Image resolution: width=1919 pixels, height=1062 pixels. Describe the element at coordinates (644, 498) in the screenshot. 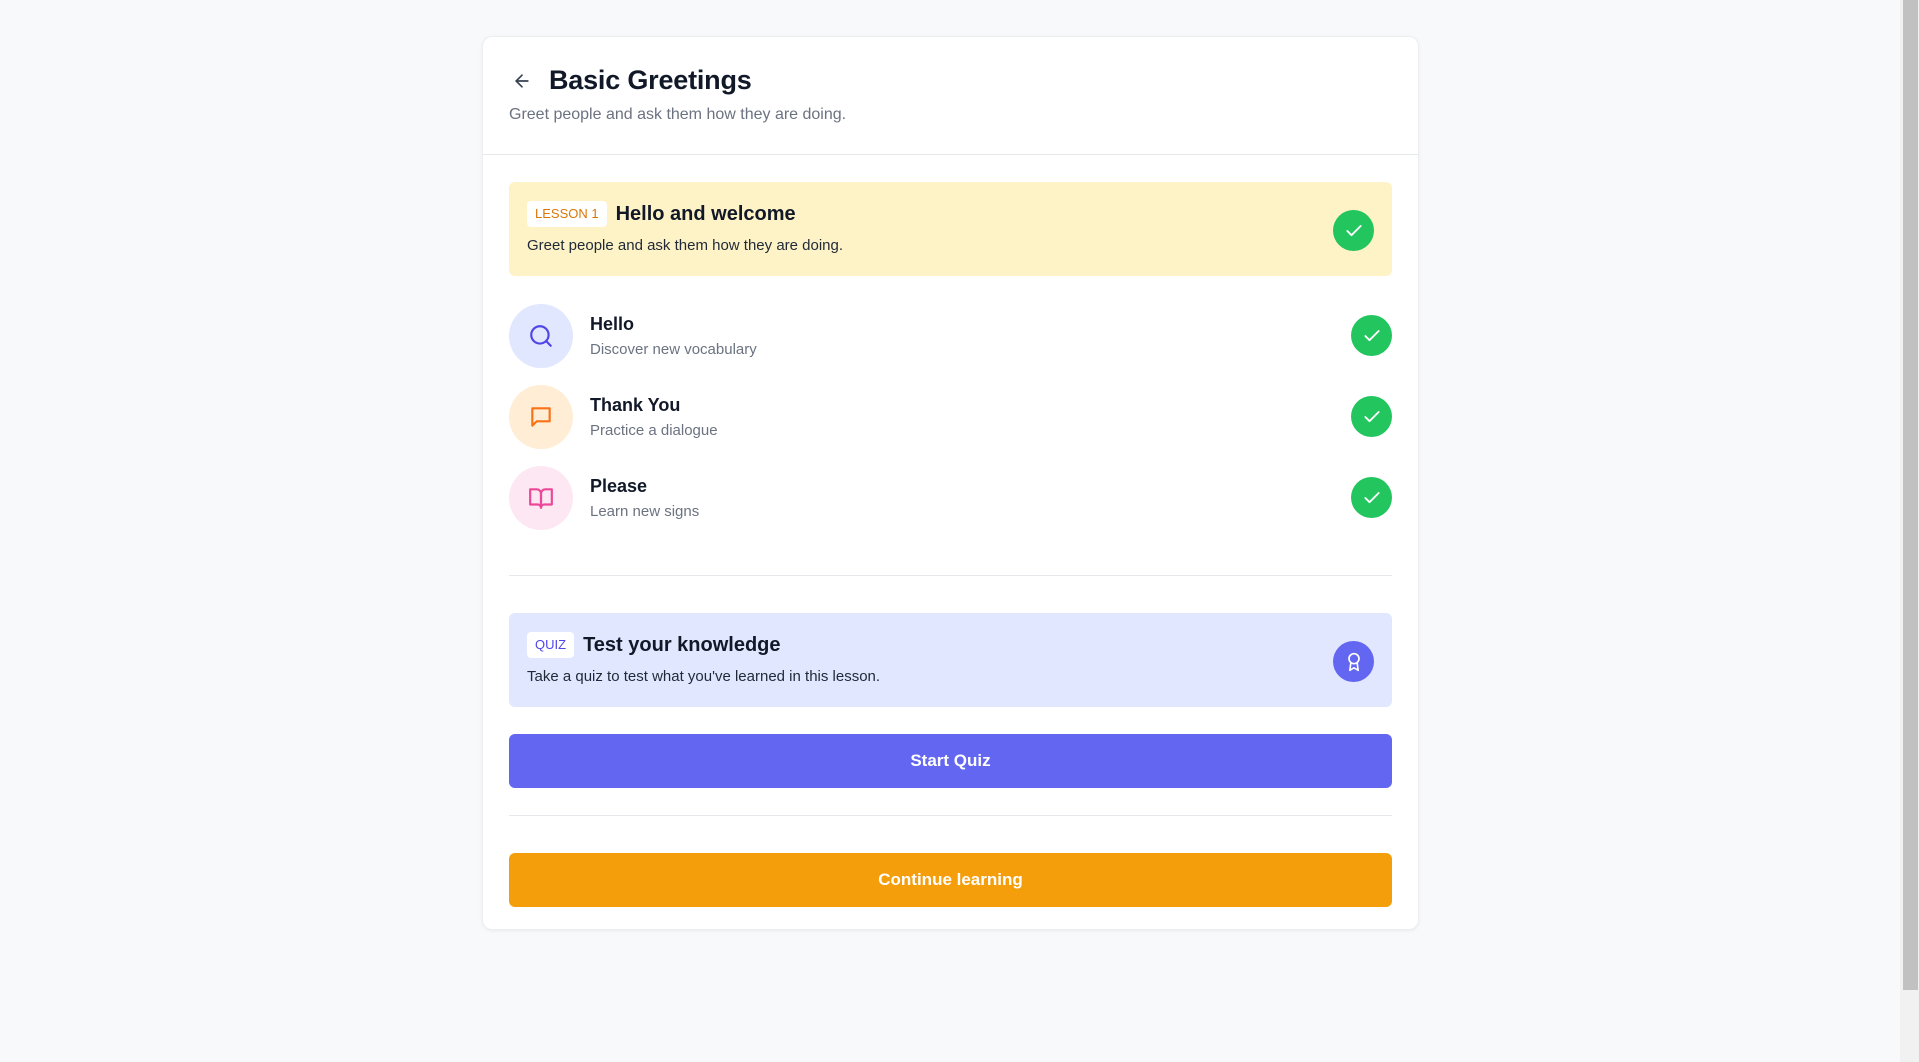

I see `activity-text: Please Learn new signs` at that location.